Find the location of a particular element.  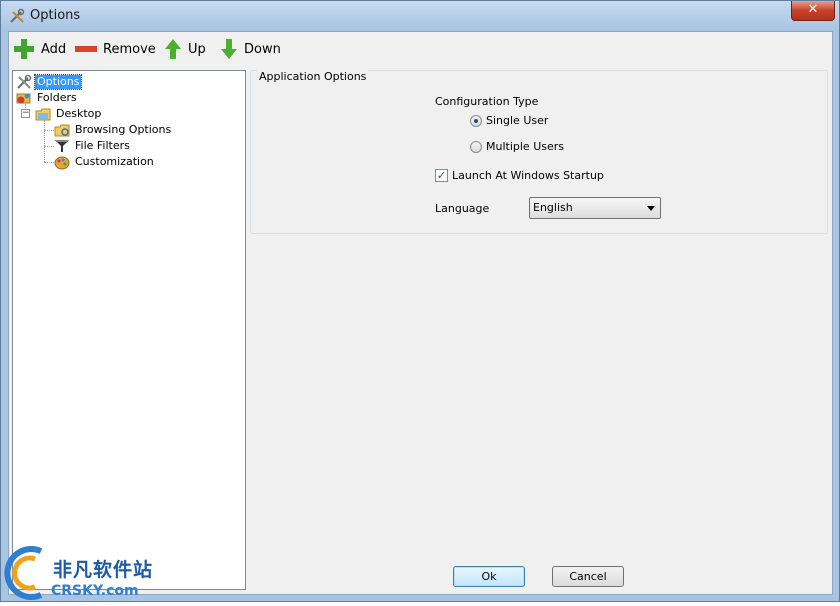

multiple-users-radio: Multiple Users is located at coordinates (517, 146).